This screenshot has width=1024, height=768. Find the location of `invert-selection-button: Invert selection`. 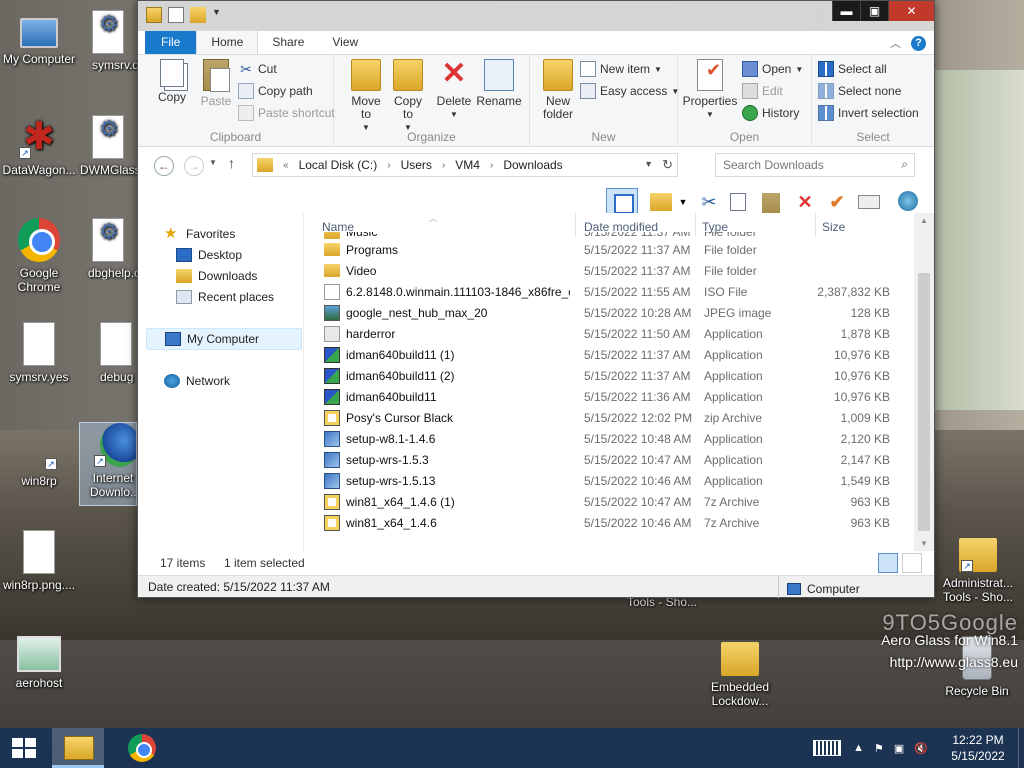

invert-selection-button: Invert selection is located at coordinates (868, 113).